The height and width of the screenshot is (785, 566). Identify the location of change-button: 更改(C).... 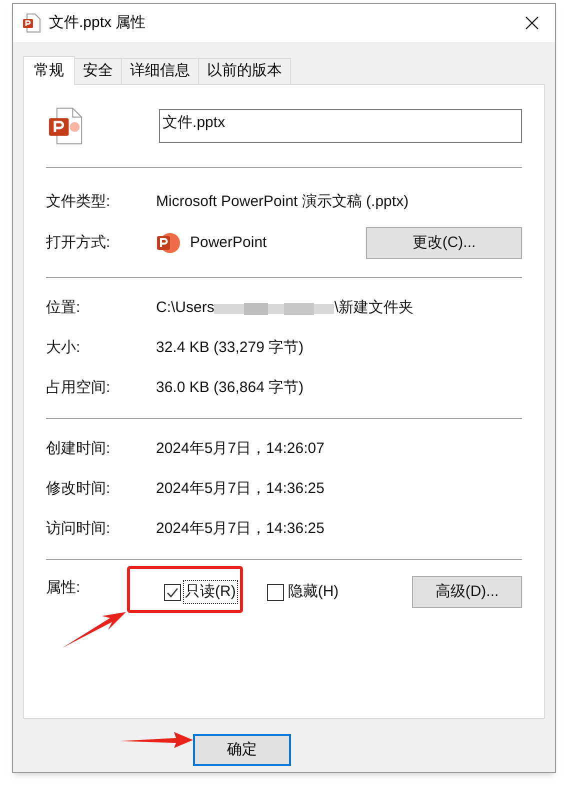
(444, 243).